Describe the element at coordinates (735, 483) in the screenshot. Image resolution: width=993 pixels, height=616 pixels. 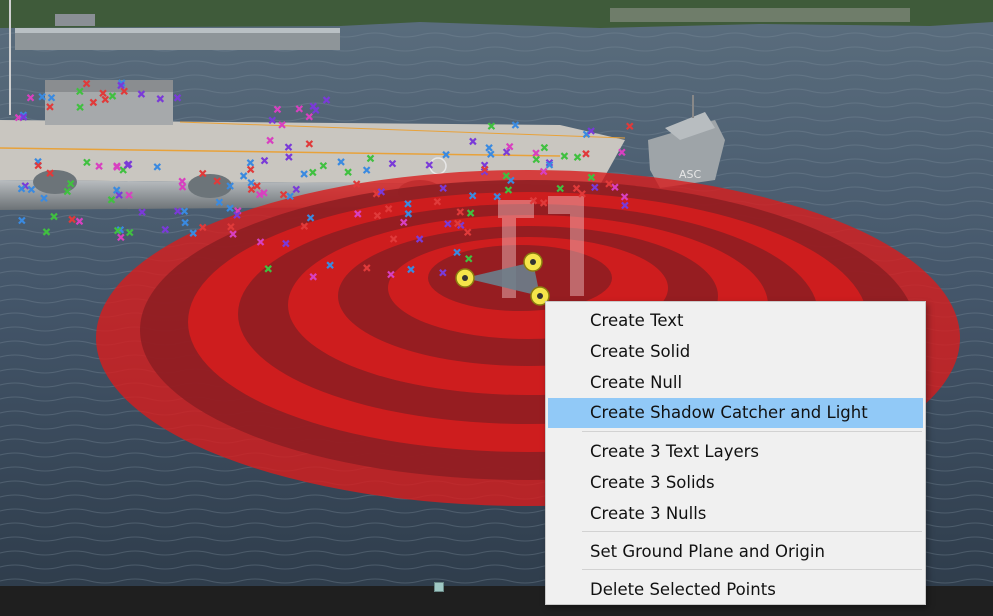
I see `menu-item-create-3-solids: Create 3 Solids` at that location.